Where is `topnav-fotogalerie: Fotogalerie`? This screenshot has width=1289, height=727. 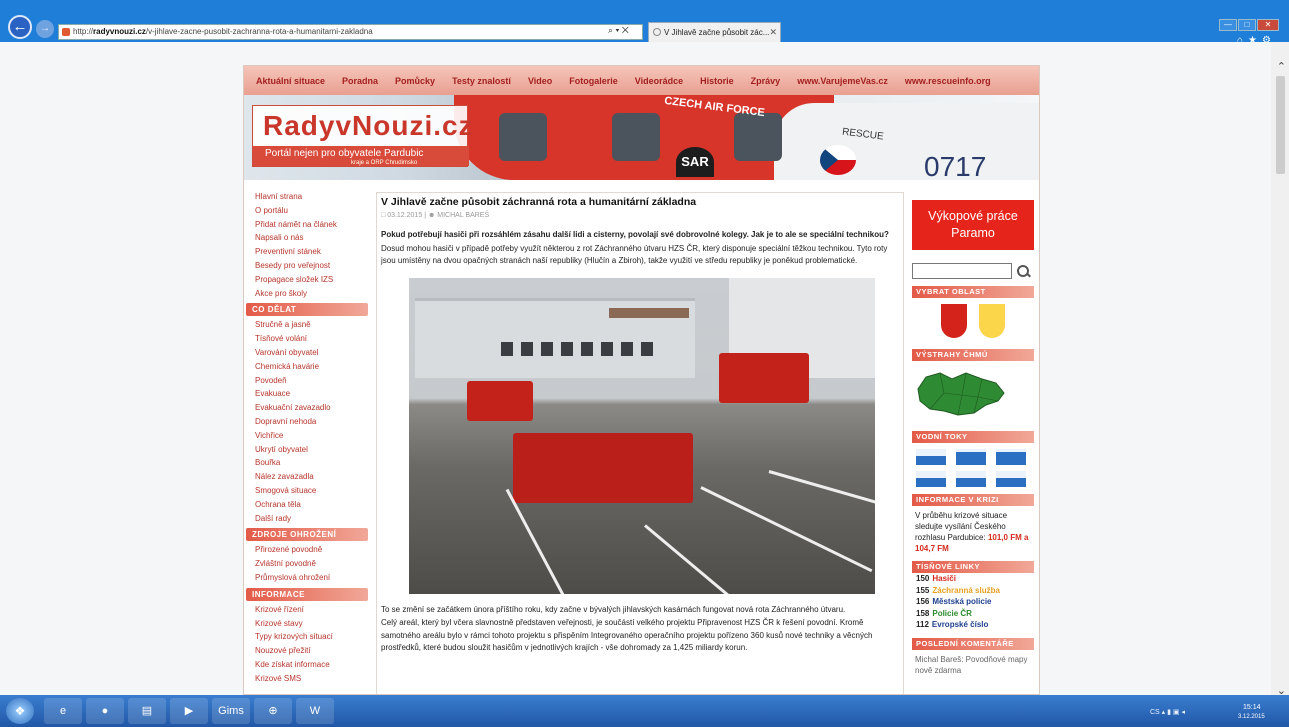 topnav-fotogalerie: Fotogalerie is located at coordinates (593, 81).